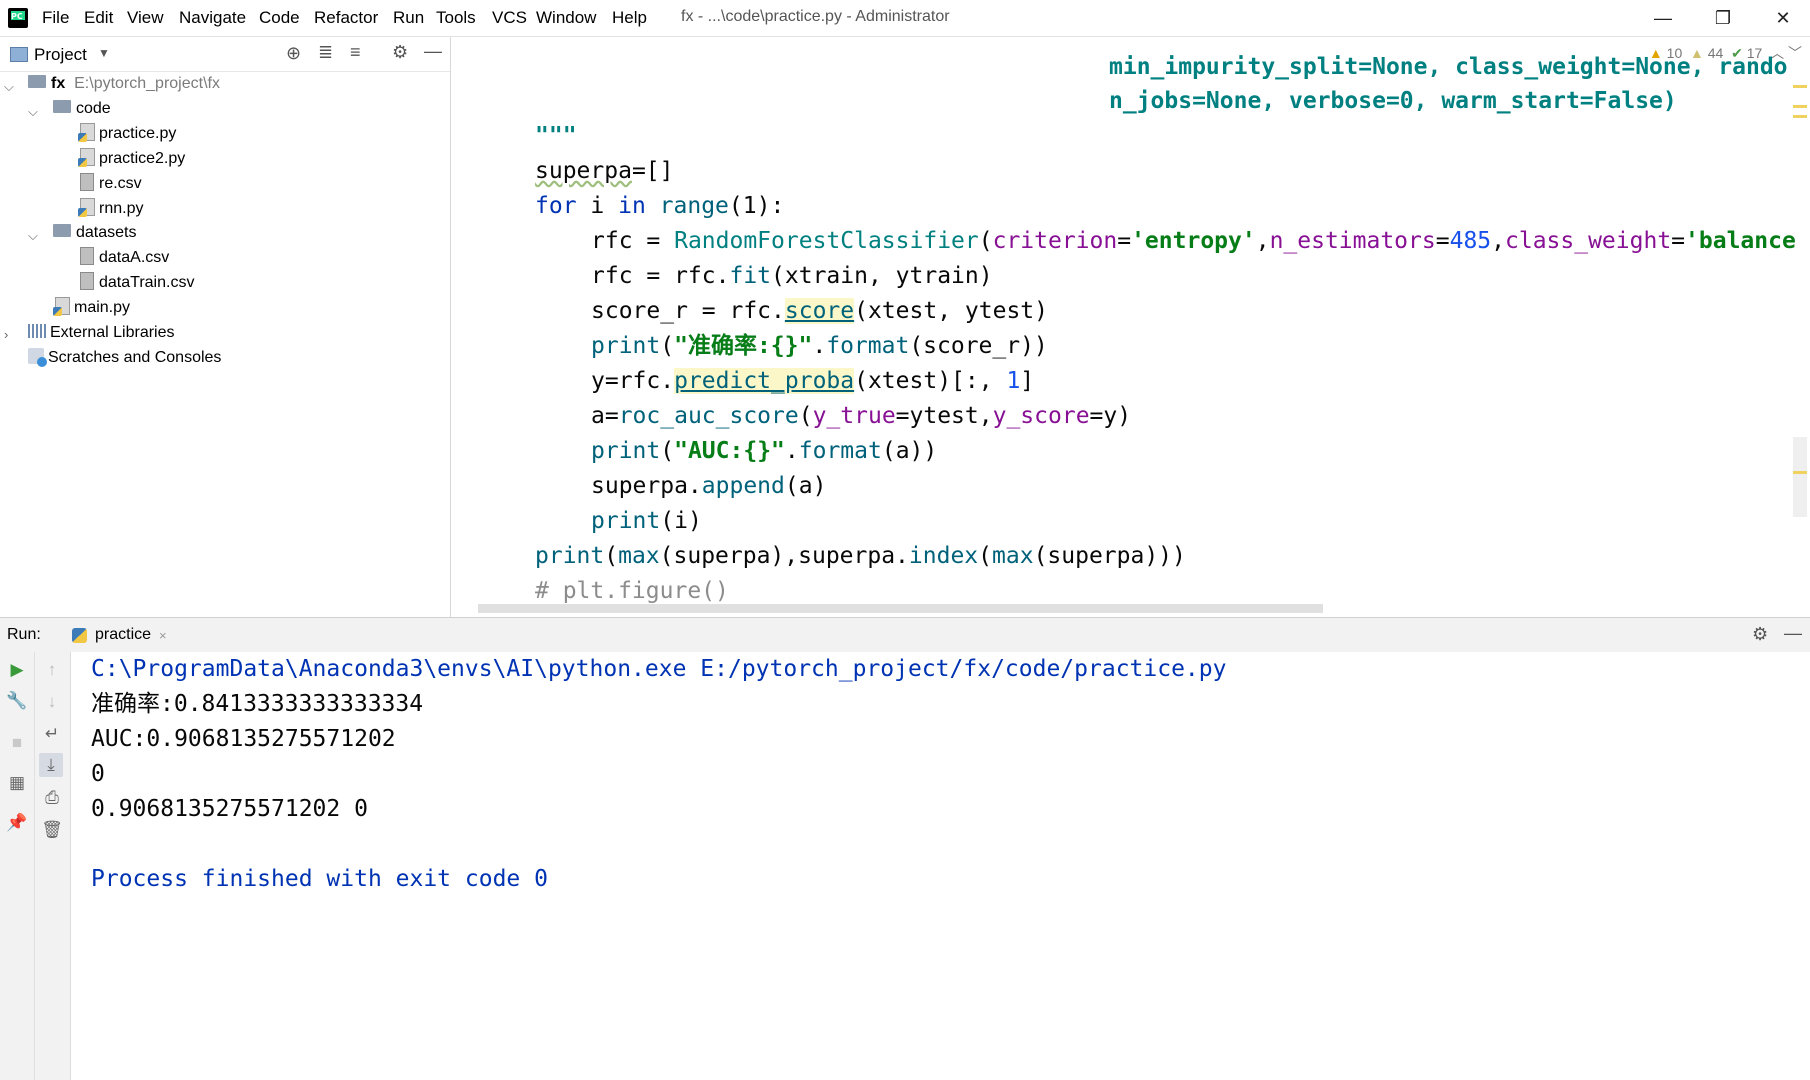 The width and height of the screenshot is (1810, 1080). I want to click on expand-all-icon: ≣, so click(325, 52).